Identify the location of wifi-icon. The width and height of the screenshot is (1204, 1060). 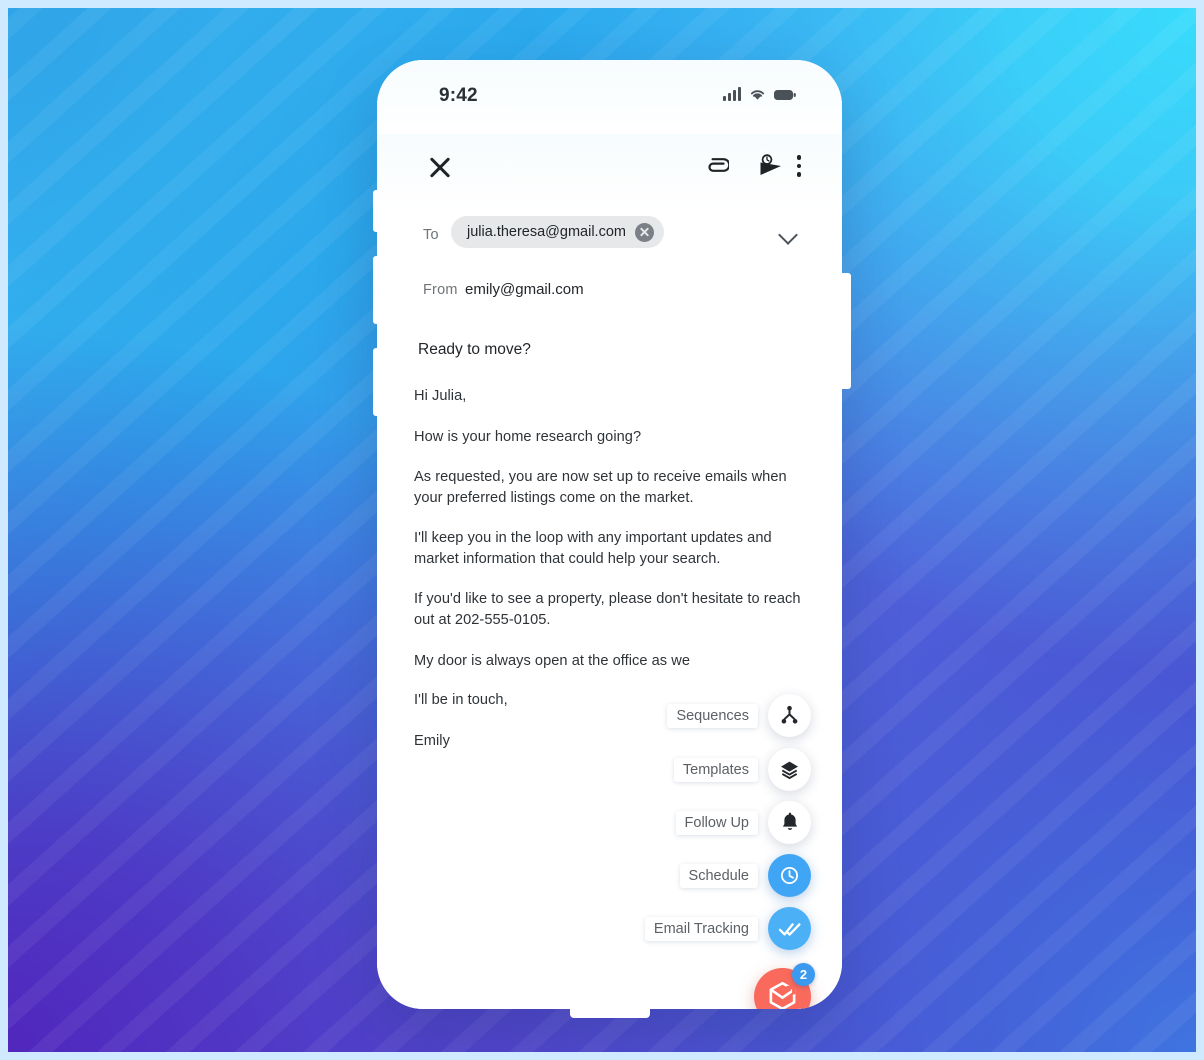
(757, 95).